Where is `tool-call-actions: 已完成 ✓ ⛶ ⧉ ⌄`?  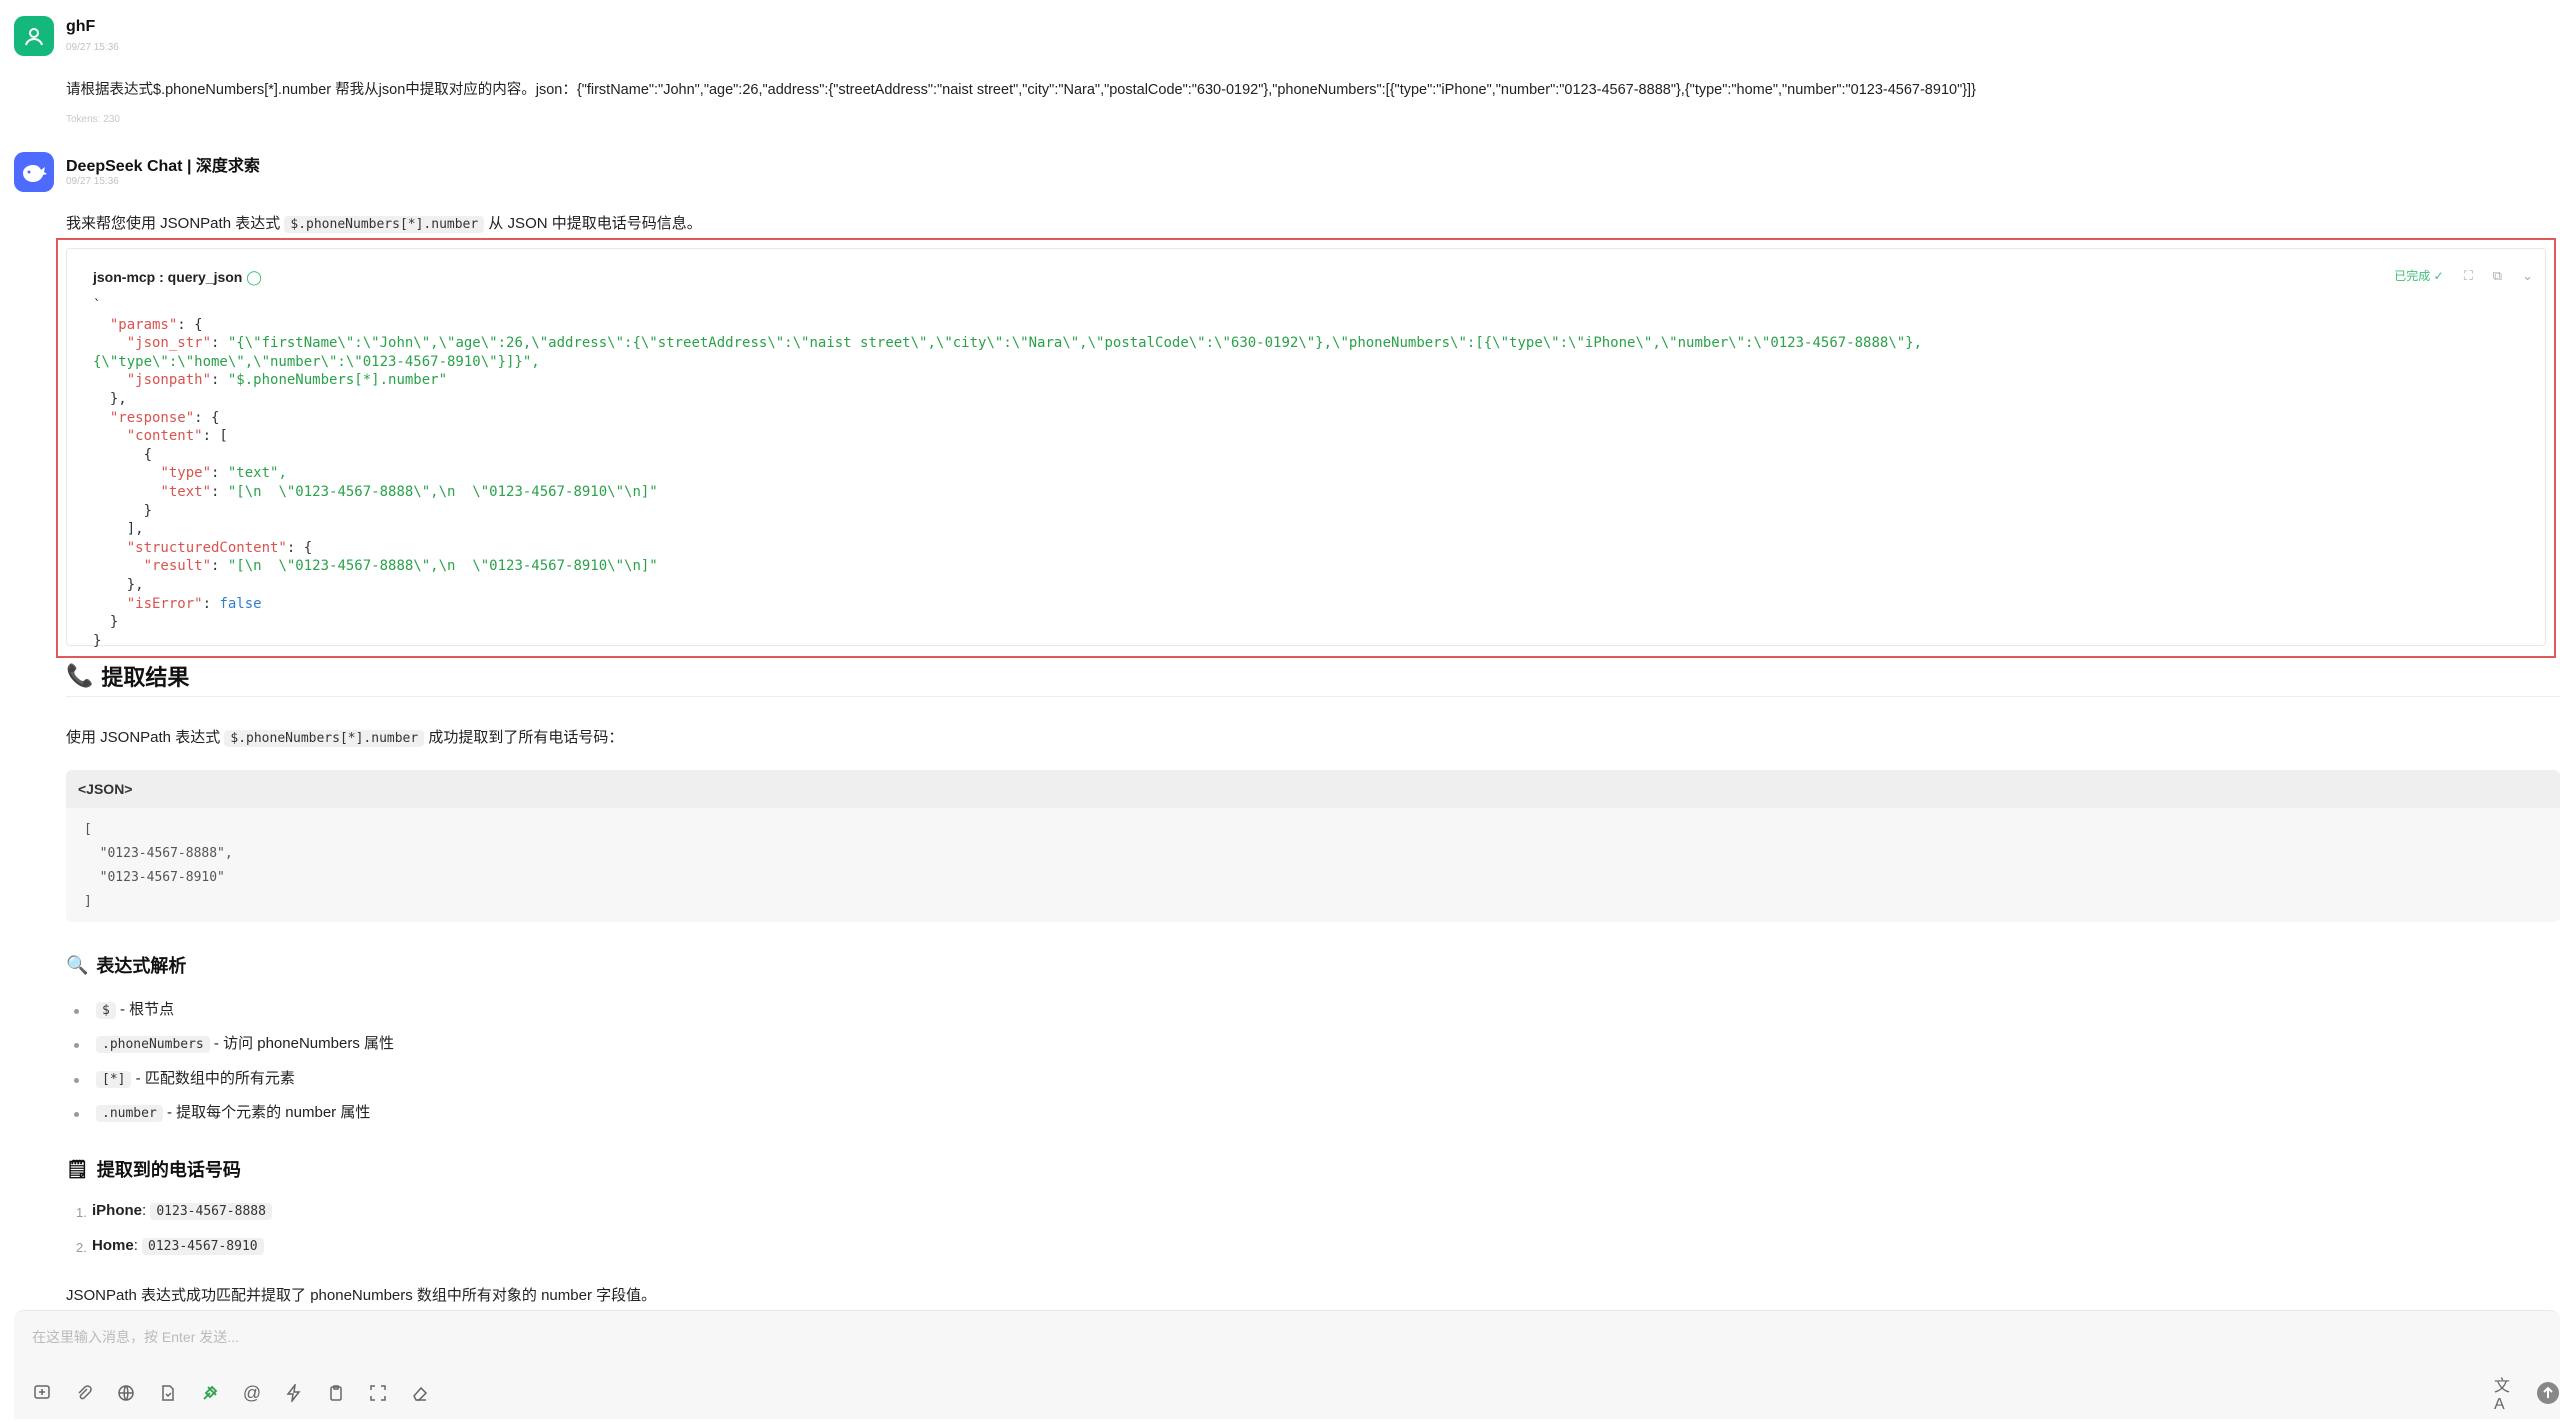 tool-call-actions: 已完成 ✓ ⛶ ⧉ ⌄ is located at coordinates (2463, 275).